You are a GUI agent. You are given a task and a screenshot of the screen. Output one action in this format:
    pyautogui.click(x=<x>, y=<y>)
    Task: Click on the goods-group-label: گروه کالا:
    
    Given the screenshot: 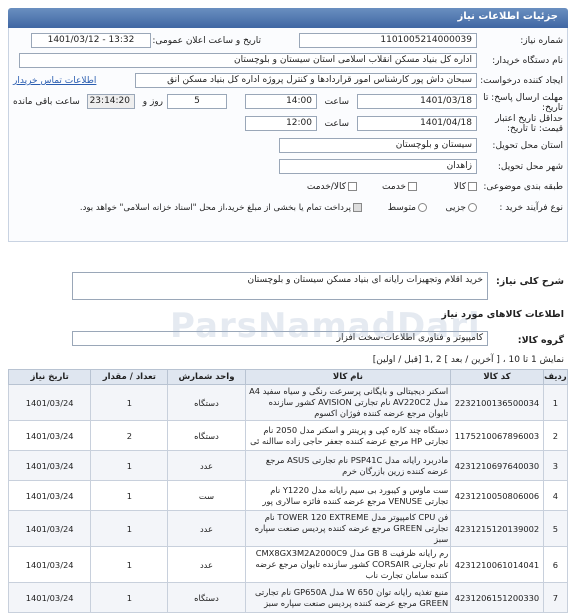 What is the action you would take?
    pyautogui.click(x=540, y=340)
    